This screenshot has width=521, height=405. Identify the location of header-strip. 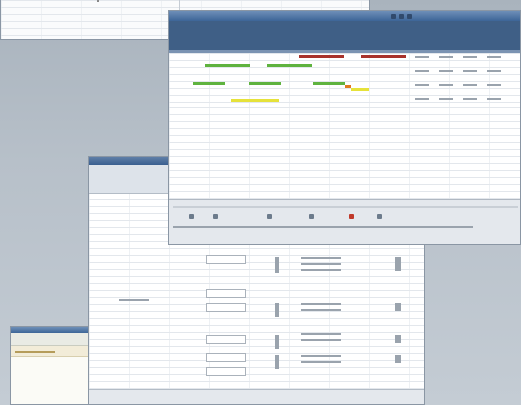
(344, 37).